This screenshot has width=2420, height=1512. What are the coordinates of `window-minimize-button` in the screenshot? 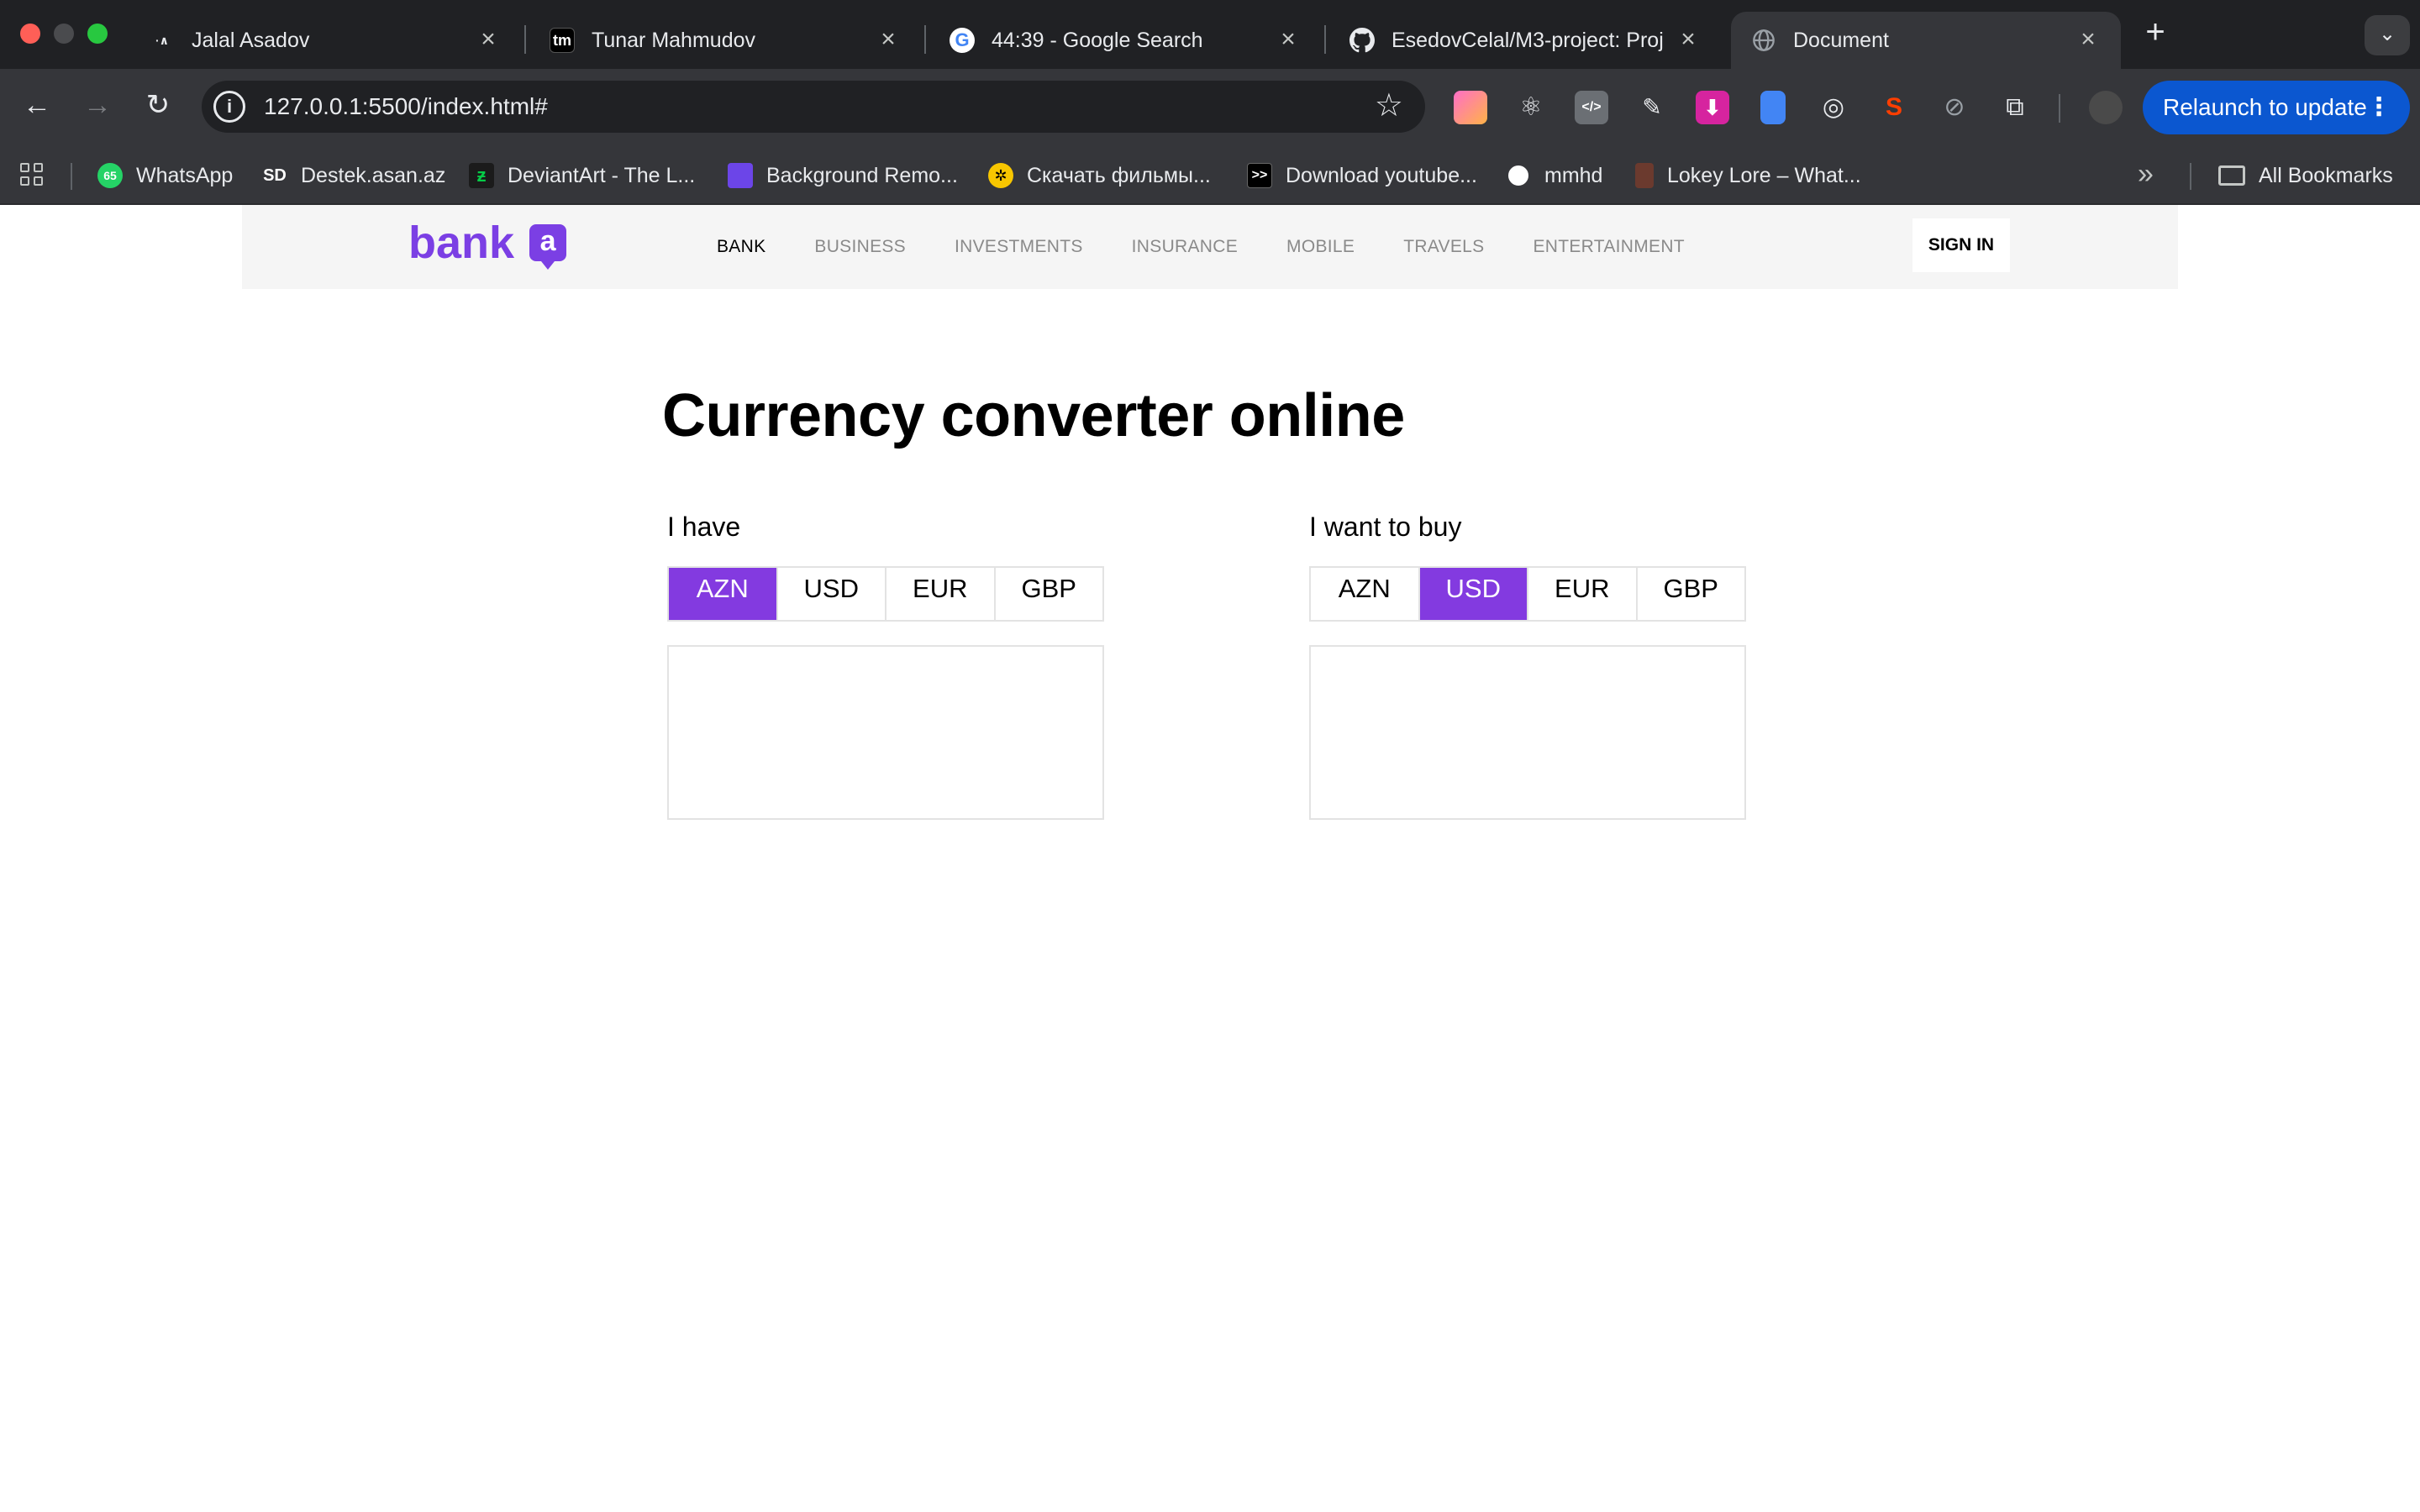 It's located at (64, 34).